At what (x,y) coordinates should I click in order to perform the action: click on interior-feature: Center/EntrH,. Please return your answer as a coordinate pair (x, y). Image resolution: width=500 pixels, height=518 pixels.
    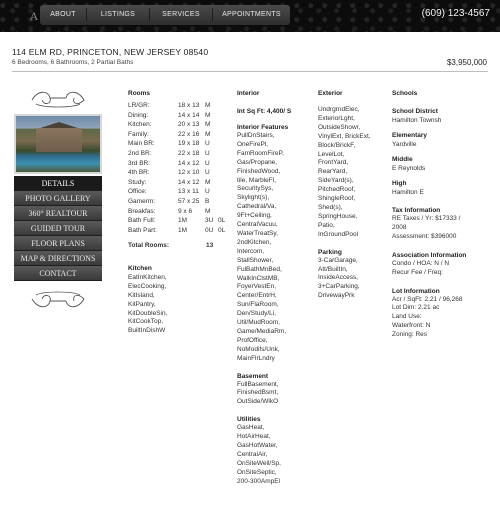
    Looking at the image, I should click on (257, 296).